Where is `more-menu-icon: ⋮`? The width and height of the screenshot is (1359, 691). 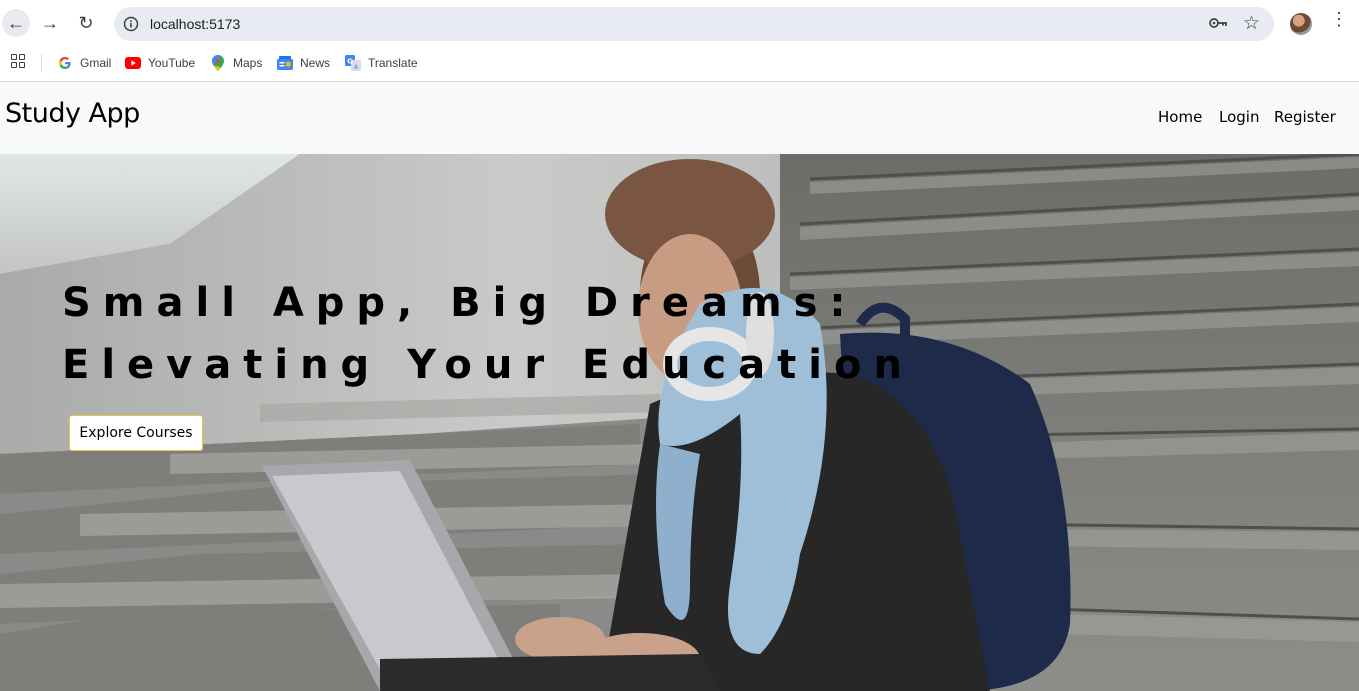 more-menu-icon: ⋮ is located at coordinates (1339, 19).